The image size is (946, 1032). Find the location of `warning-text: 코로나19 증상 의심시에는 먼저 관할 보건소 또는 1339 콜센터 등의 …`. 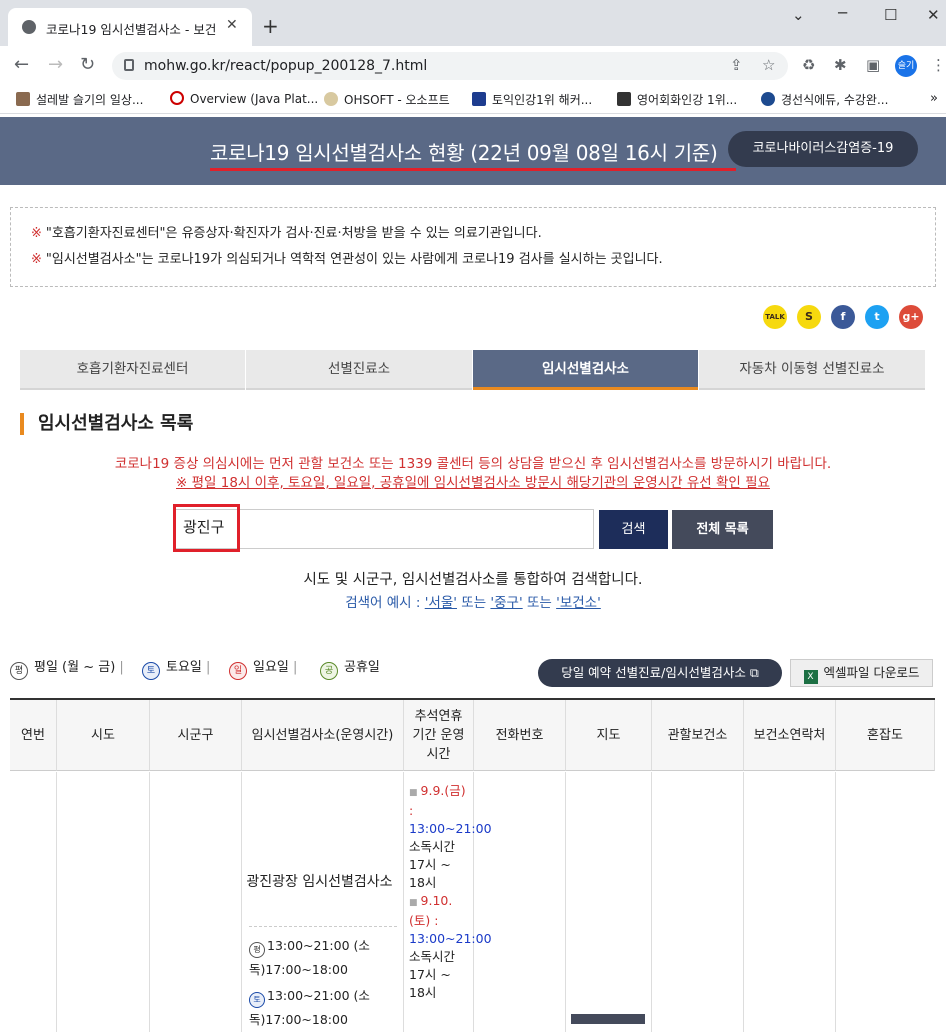

warning-text: 코로나19 증상 의심시에는 먼저 관할 보건소 또는 1339 콜센터 등의 … is located at coordinates (473, 464).